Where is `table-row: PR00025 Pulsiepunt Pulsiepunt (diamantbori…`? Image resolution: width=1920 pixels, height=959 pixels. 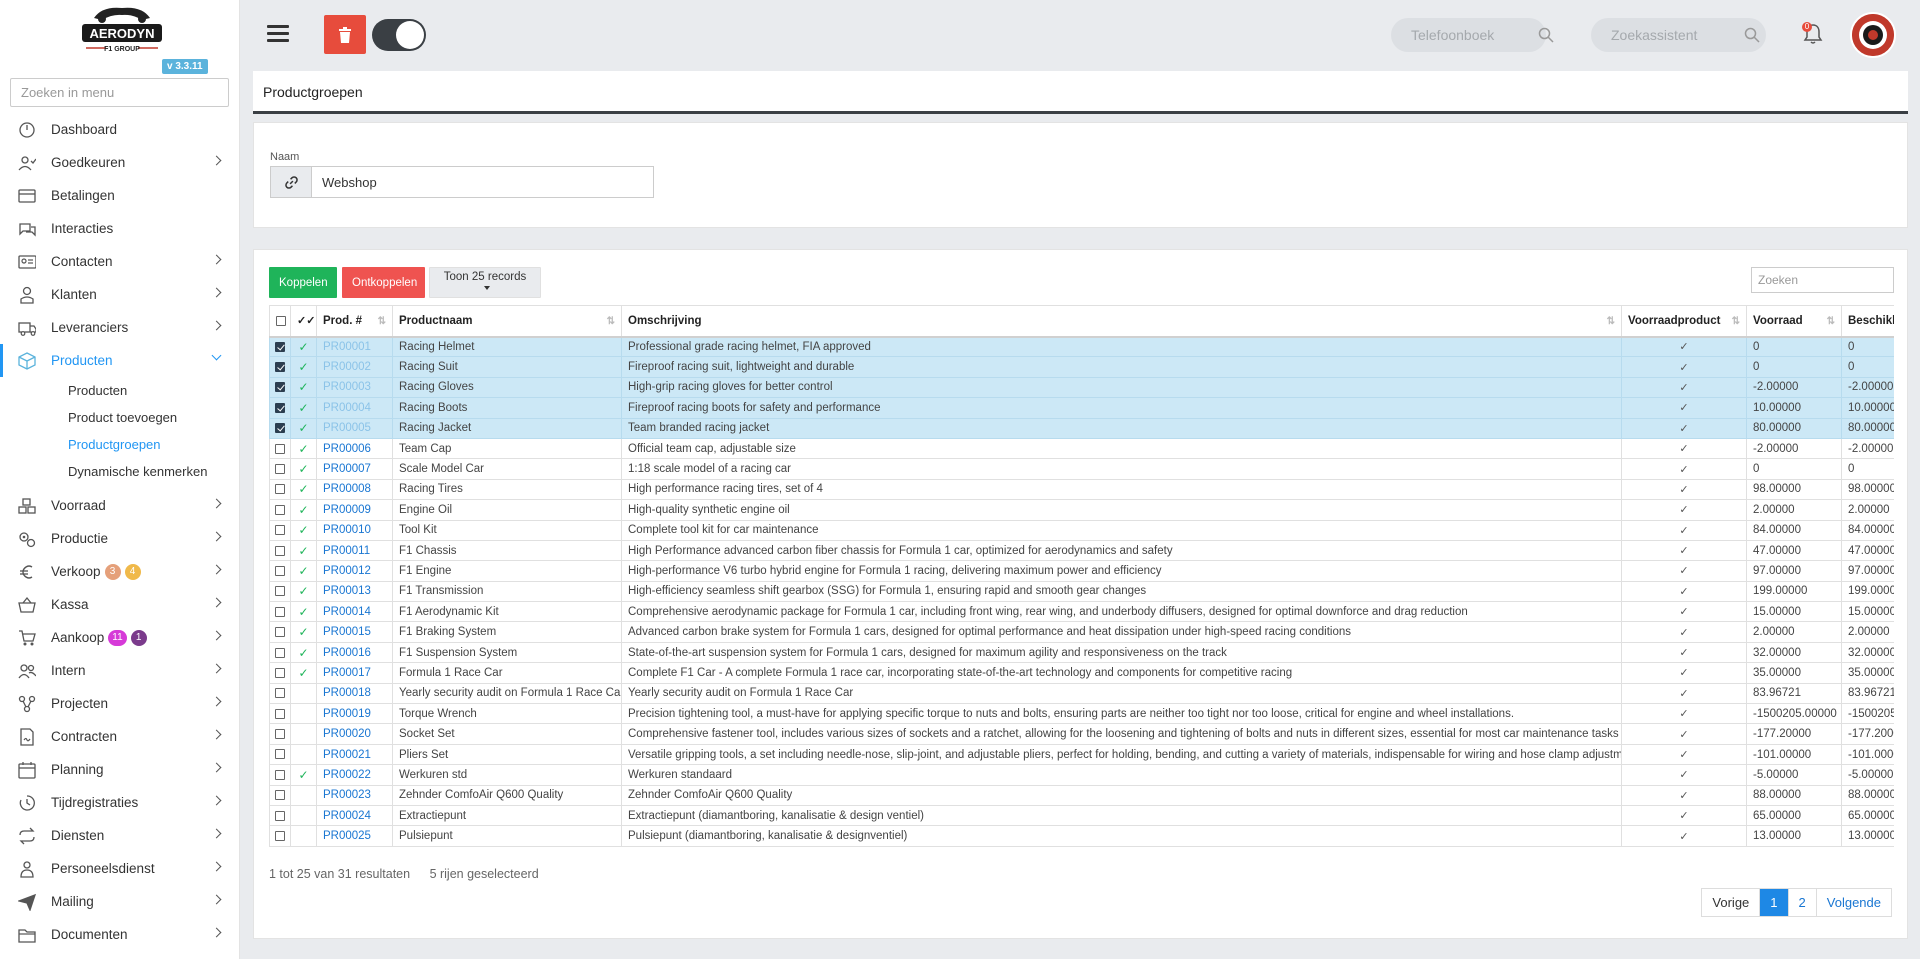 table-row: PR00025 Pulsiepunt Pulsiepunt (diamantbori… is located at coordinates (1081, 836).